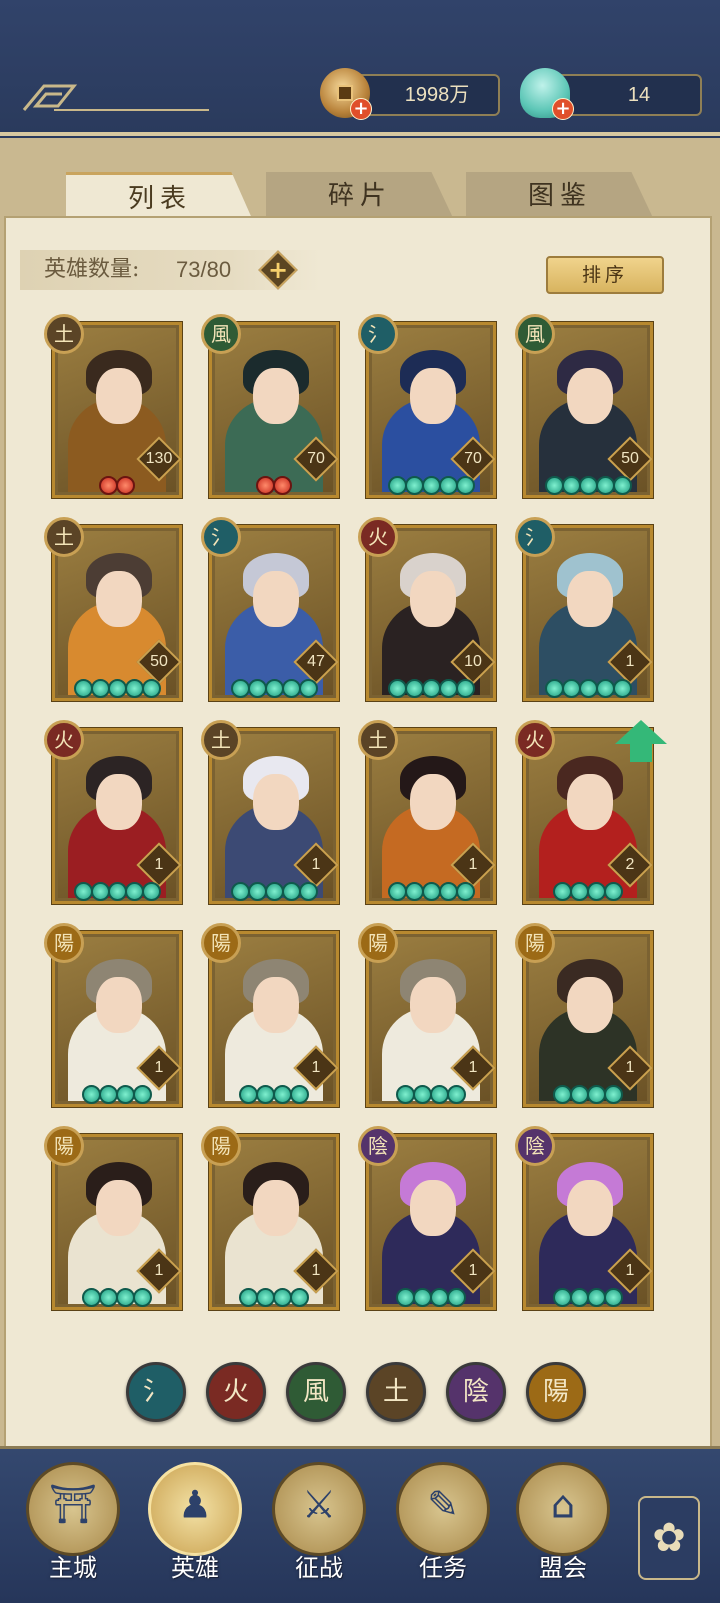 The height and width of the screenshot is (1603, 720). What do you see at coordinates (361, 109) in the screenshot?
I see `coin-add-button: +` at bounding box center [361, 109].